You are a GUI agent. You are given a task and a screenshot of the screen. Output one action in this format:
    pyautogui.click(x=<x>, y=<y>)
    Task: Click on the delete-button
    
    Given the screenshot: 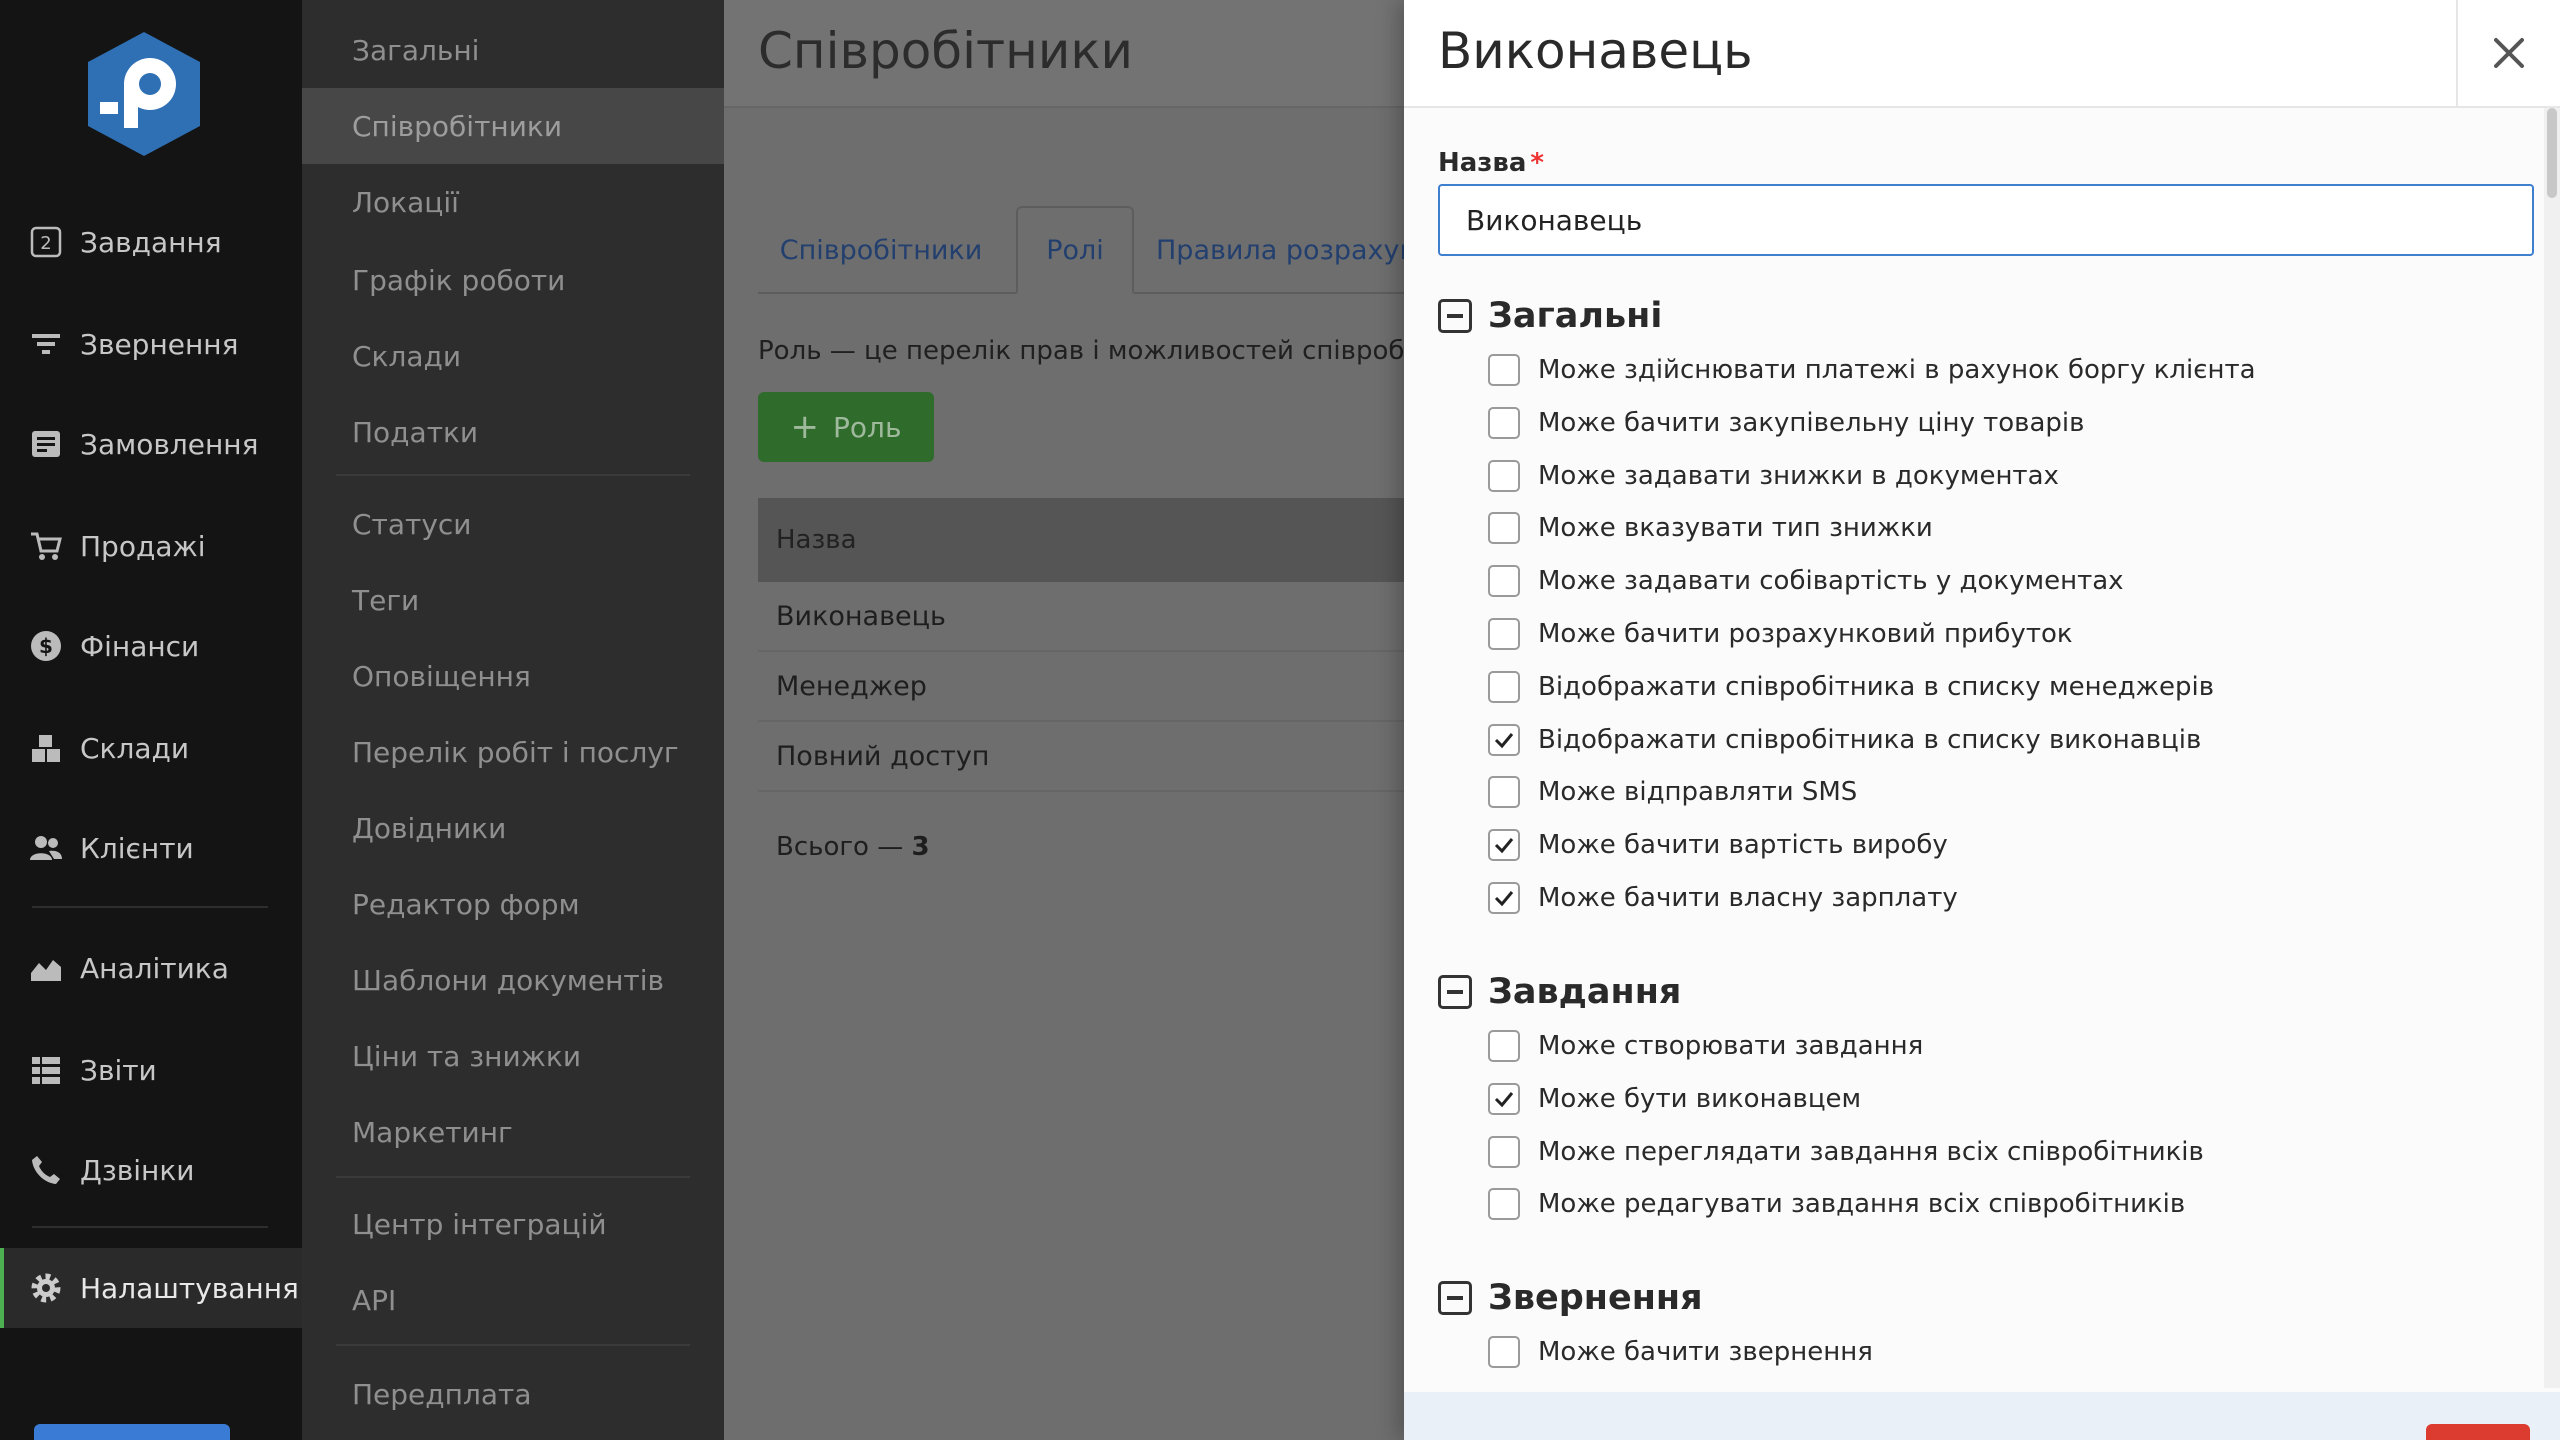 What is the action you would take?
    pyautogui.click(x=2478, y=1432)
    